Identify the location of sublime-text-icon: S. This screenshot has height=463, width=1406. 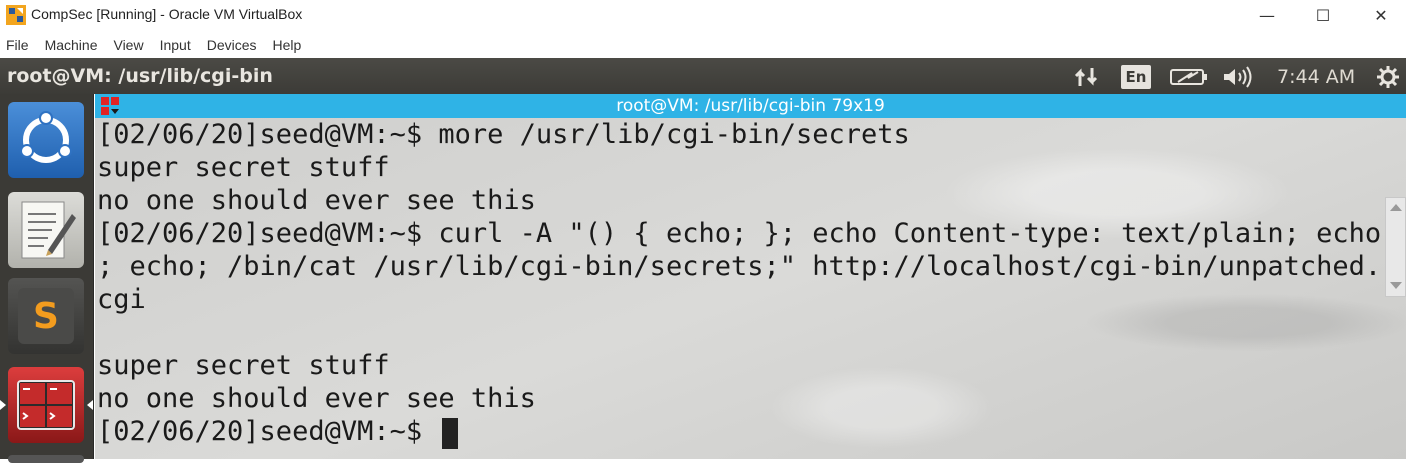
(46, 316).